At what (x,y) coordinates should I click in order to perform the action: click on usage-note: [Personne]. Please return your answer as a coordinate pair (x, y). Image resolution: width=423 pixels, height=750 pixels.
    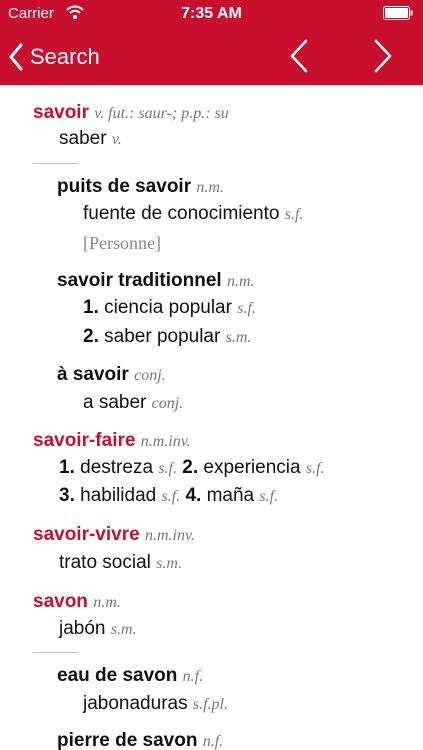
    Looking at the image, I should click on (122, 243).